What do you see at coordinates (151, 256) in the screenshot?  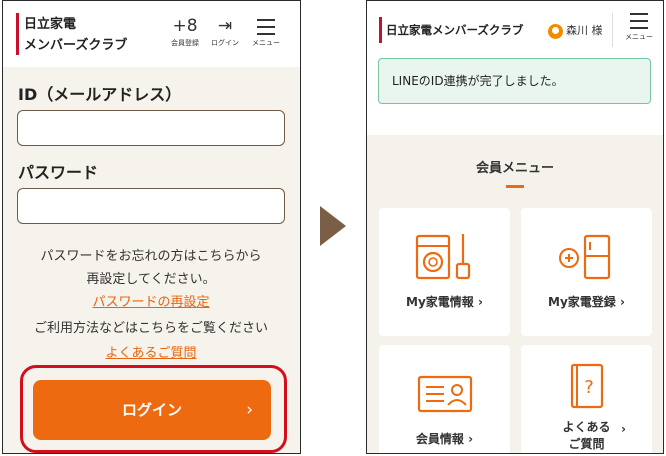 I see `forgot-password-text-1: パスワードをお忘れの方はこちらから` at bounding box center [151, 256].